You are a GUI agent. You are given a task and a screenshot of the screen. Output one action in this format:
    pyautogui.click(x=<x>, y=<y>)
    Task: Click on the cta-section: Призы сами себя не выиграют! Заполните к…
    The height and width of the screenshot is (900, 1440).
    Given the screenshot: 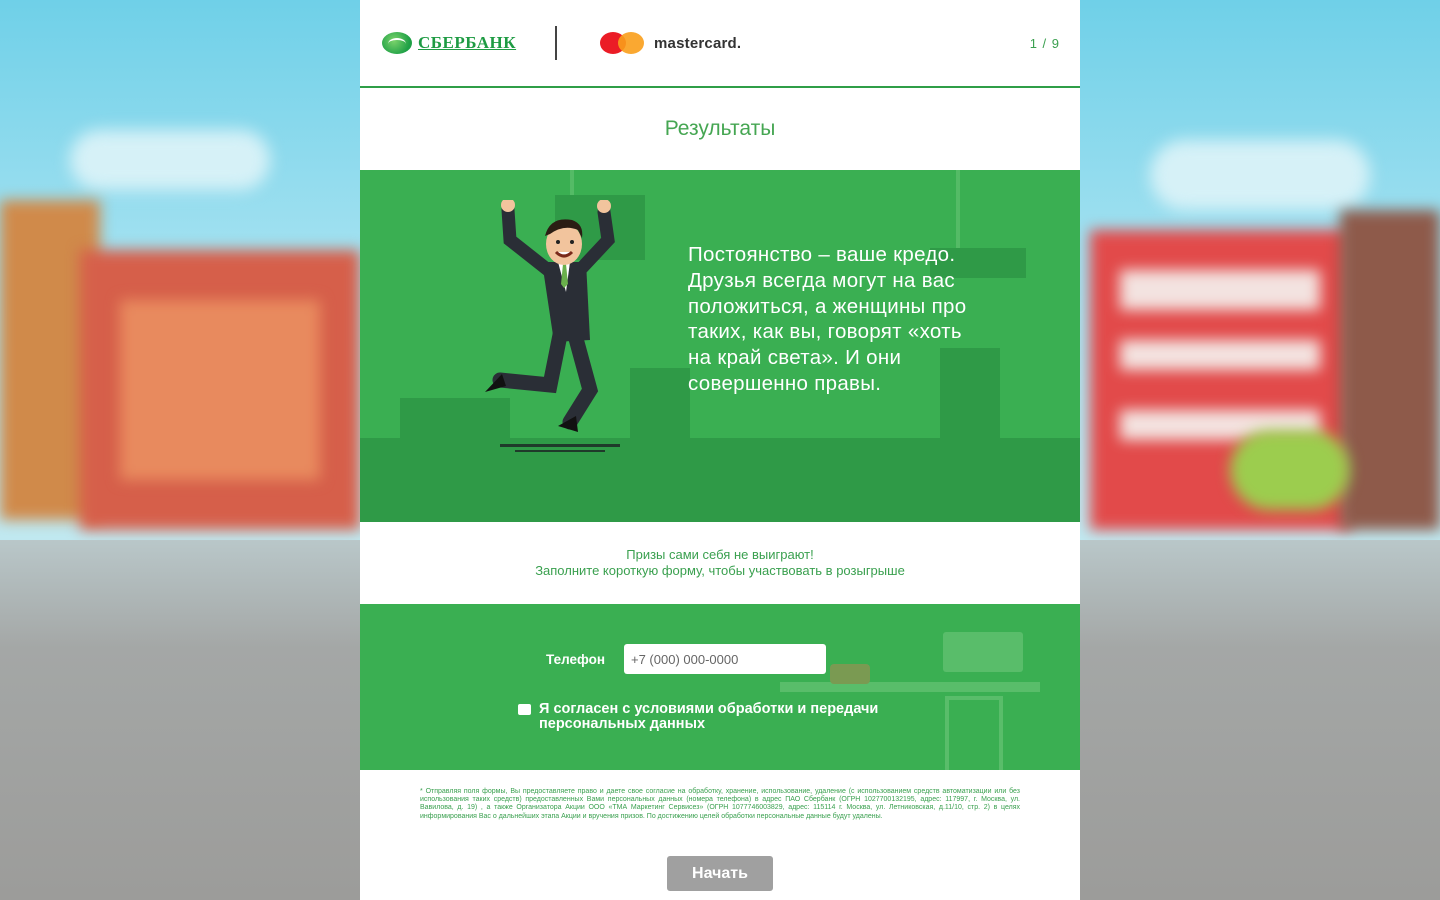 What is the action you would take?
    pyautogui.click(x=720, y=563)
    